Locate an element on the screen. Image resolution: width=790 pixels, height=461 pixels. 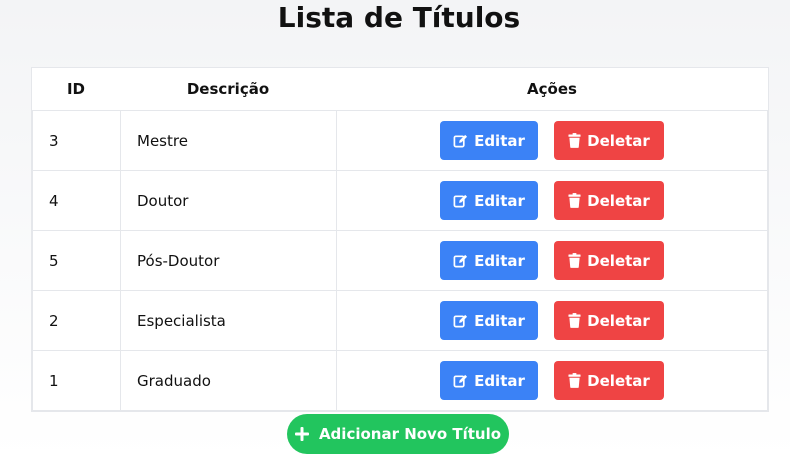
cell-id: 1 is located at coordinates (76, 380).